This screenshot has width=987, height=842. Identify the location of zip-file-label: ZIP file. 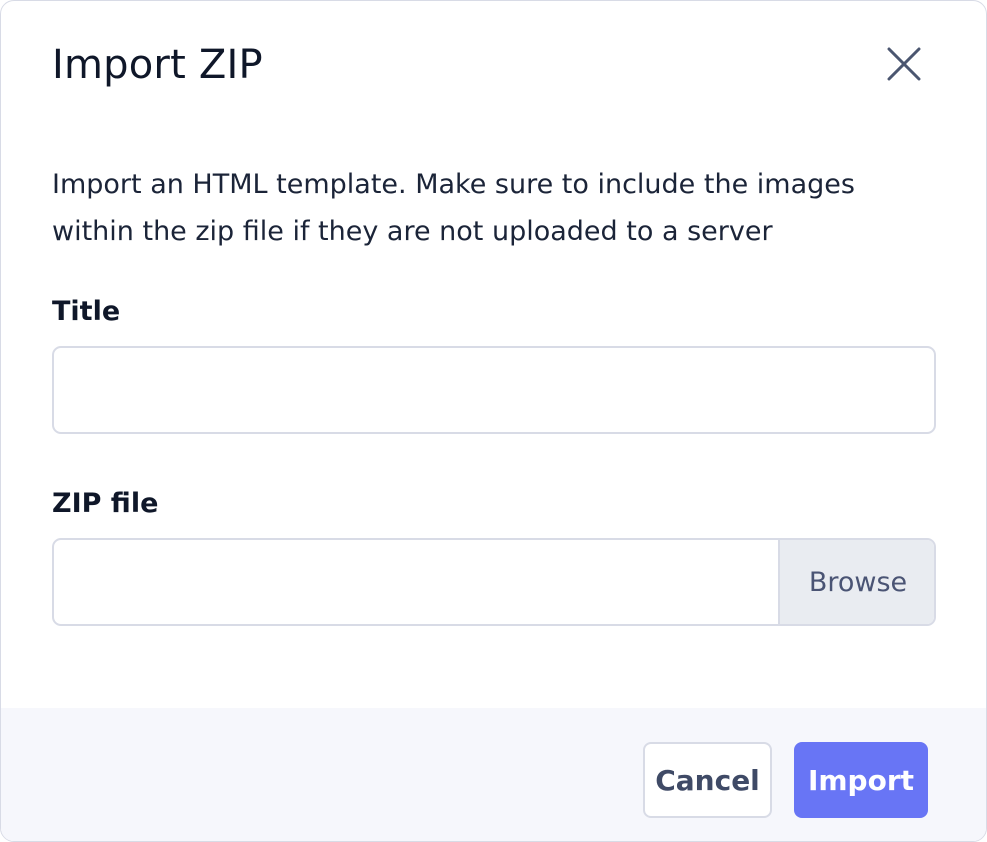
(105, 503).